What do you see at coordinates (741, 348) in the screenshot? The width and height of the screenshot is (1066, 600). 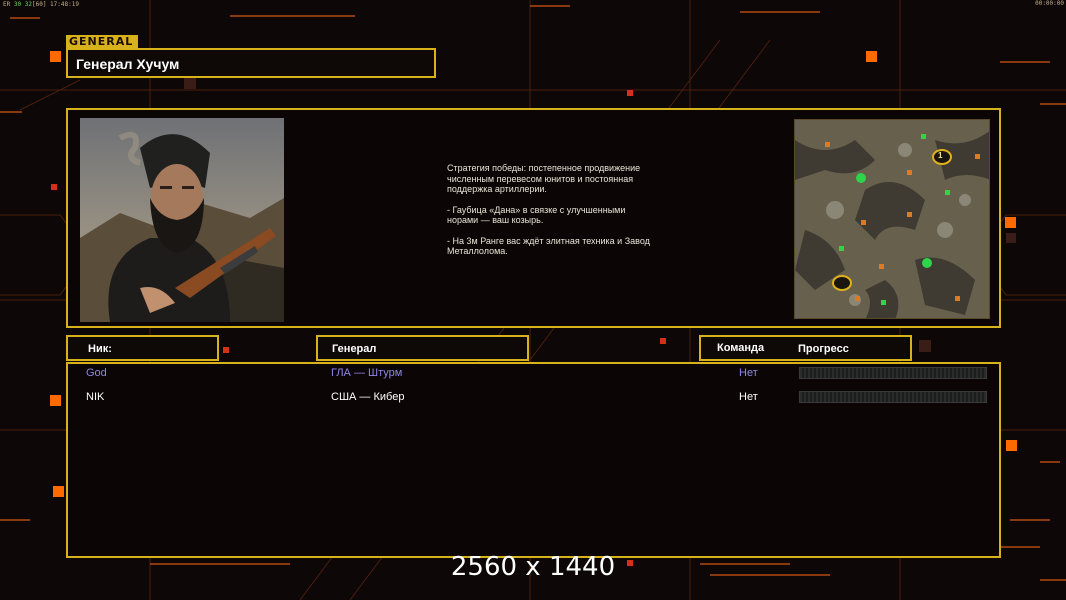 I see `header-team-label: Команда` at bounding box center [741, 348].